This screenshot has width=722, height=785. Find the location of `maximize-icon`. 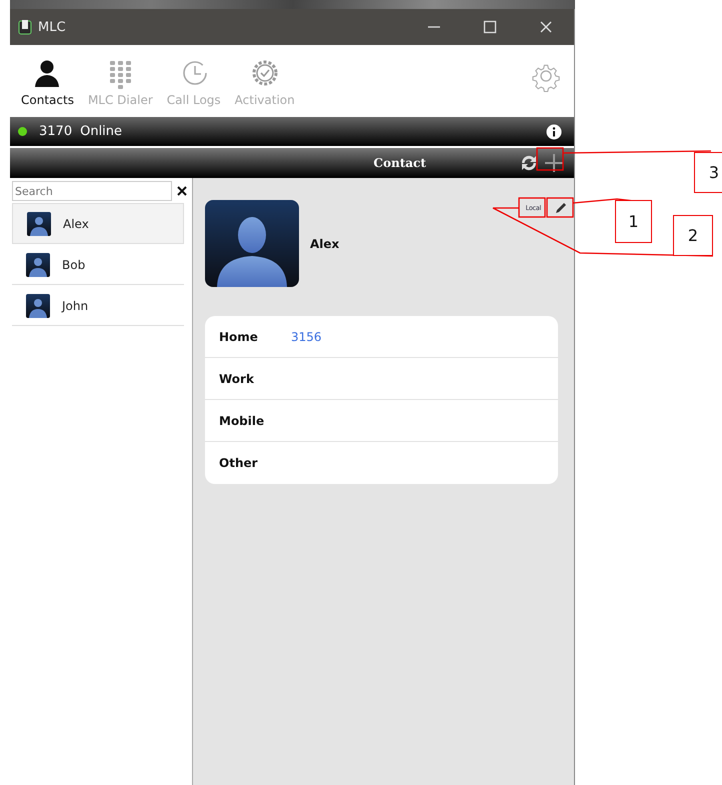

maximize-icon is located at coordinates (490, 27).